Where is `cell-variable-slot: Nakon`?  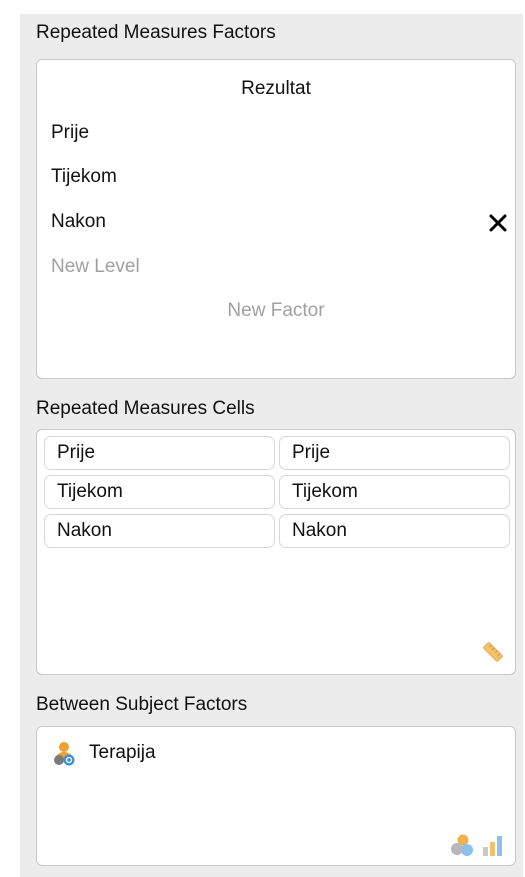
cell-variable-slot: Nakon is located at coordinates (394, 531).